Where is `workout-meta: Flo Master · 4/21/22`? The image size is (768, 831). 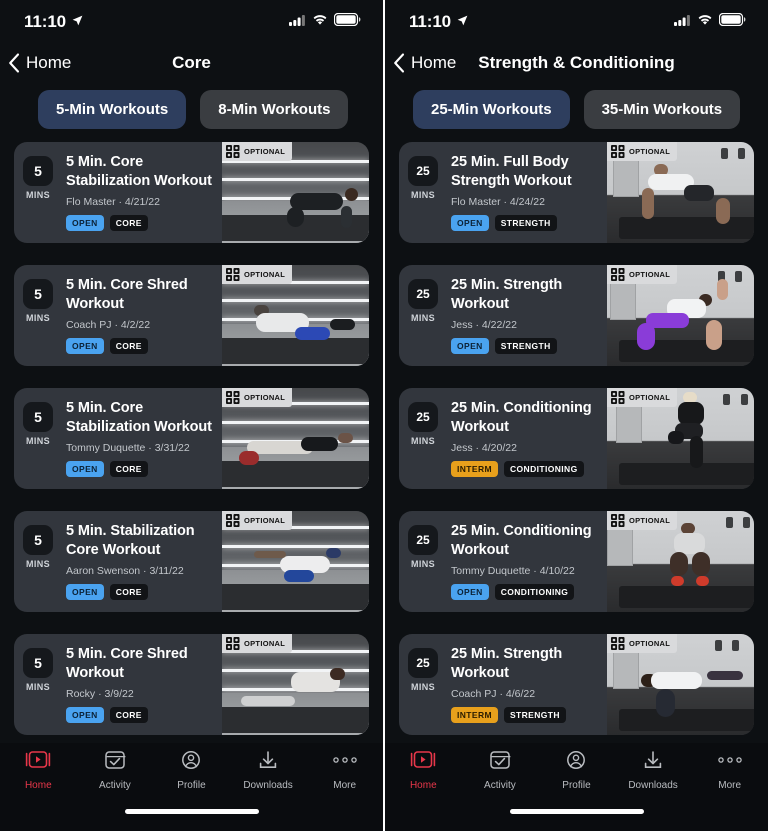 workout-meta: Flo Master · 4/21/22 is located at coordinates (113, 201).